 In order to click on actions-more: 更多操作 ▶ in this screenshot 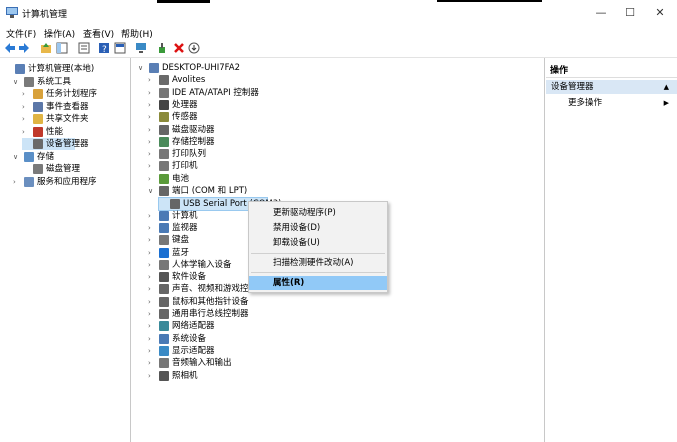, I will do `click(611, 103)`.